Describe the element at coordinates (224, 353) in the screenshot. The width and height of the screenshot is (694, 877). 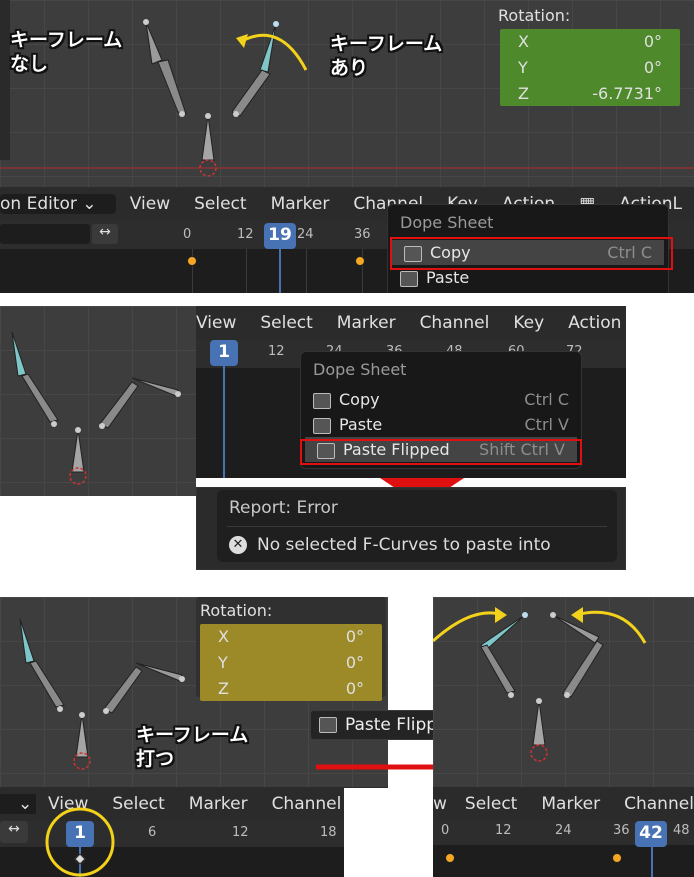
I see `playhead-2: 1` at that location.